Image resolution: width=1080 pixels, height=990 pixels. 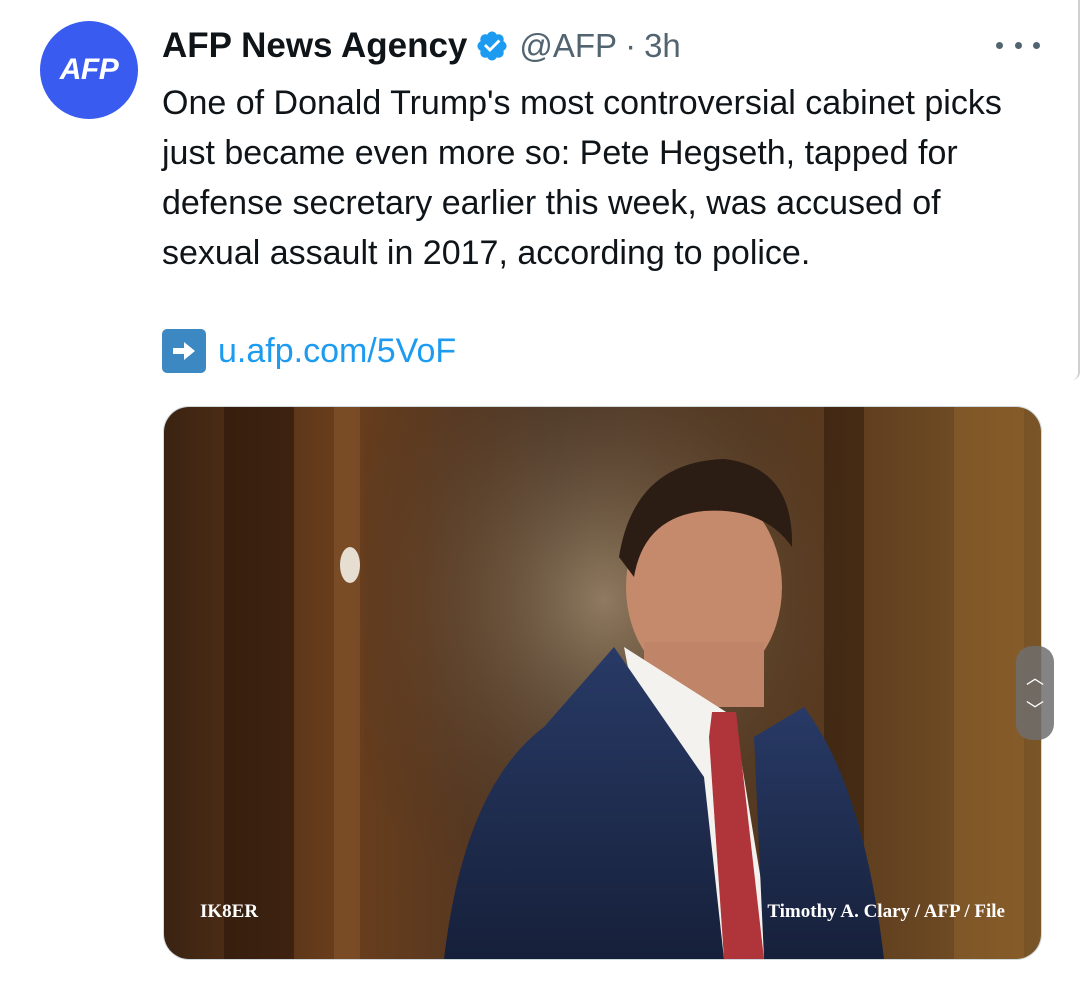 I want to click on tweet-link: u.afp.com/5VoF, so click(x=337, y=351).